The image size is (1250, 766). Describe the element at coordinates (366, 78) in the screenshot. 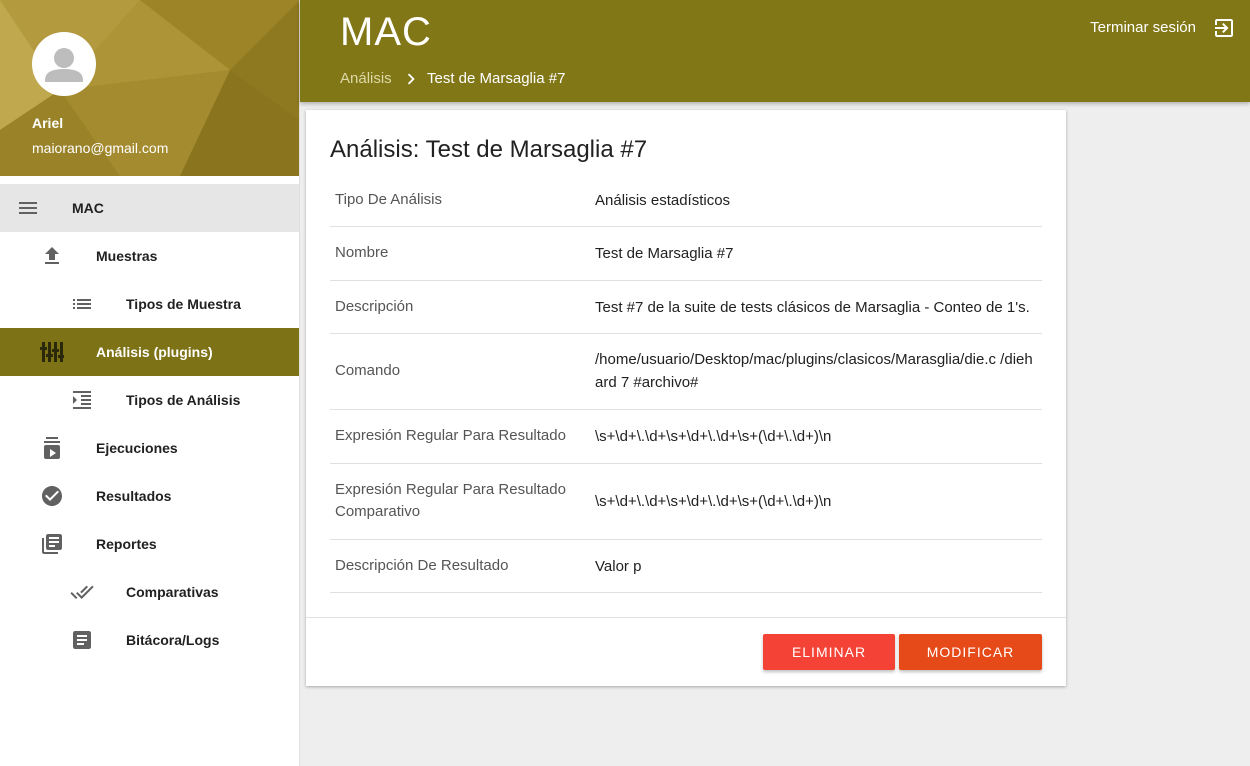

I see `breadcrumb-analisis: Análisis` at that location.